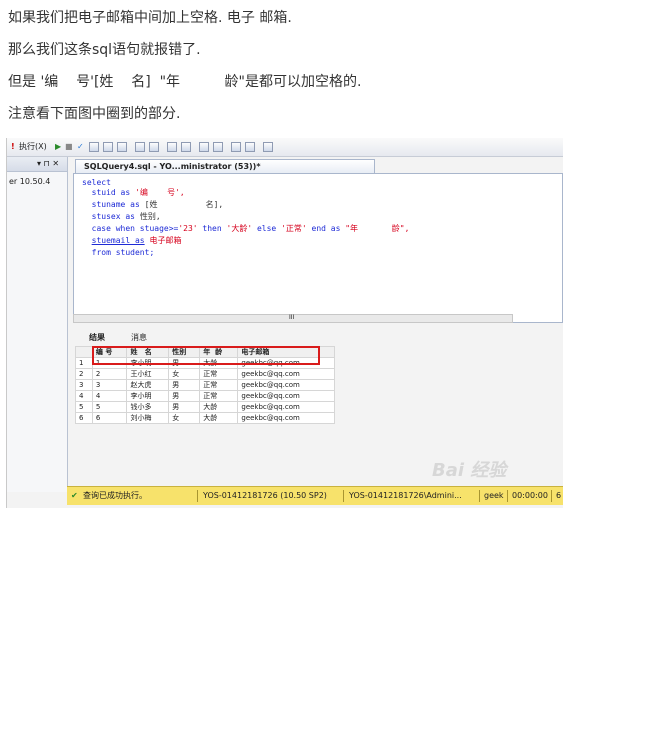  I want to click on status-db: geek, so click(494, 495).